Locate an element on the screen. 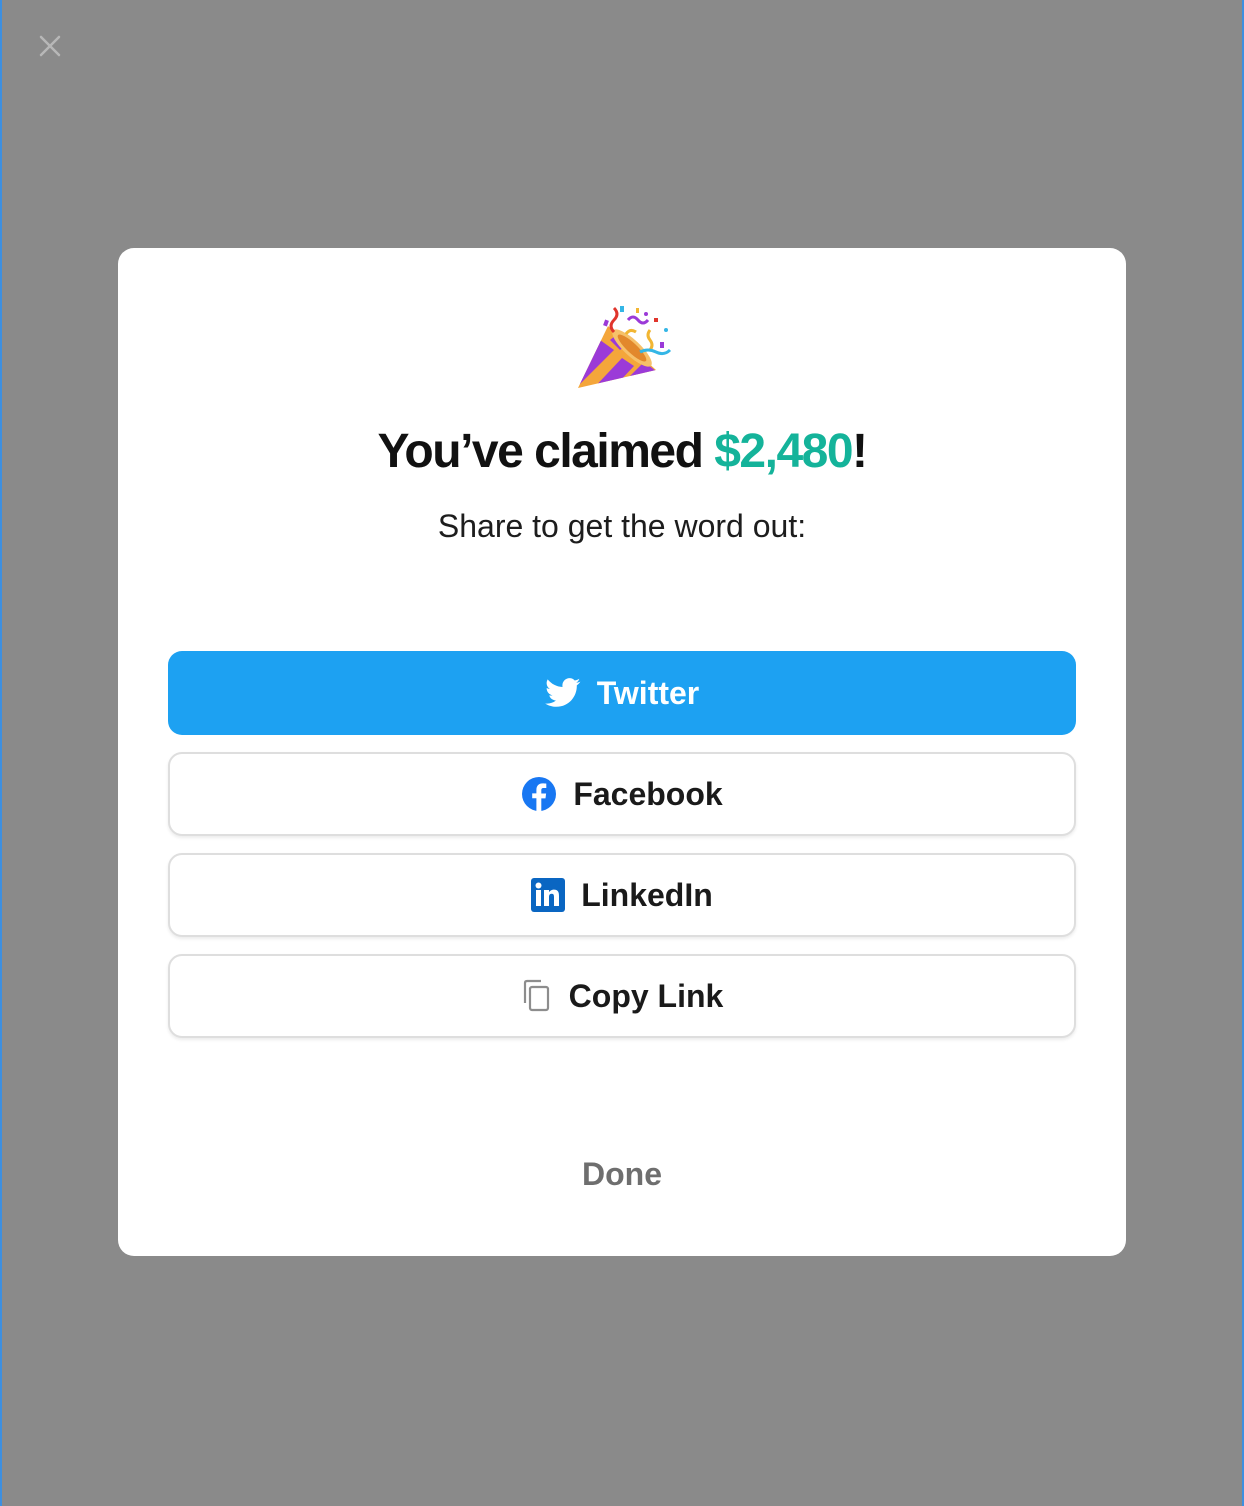 The height and width of the screenshot is (1506, 1244). headline-suffix: ! is located at coordinates (860, 451).